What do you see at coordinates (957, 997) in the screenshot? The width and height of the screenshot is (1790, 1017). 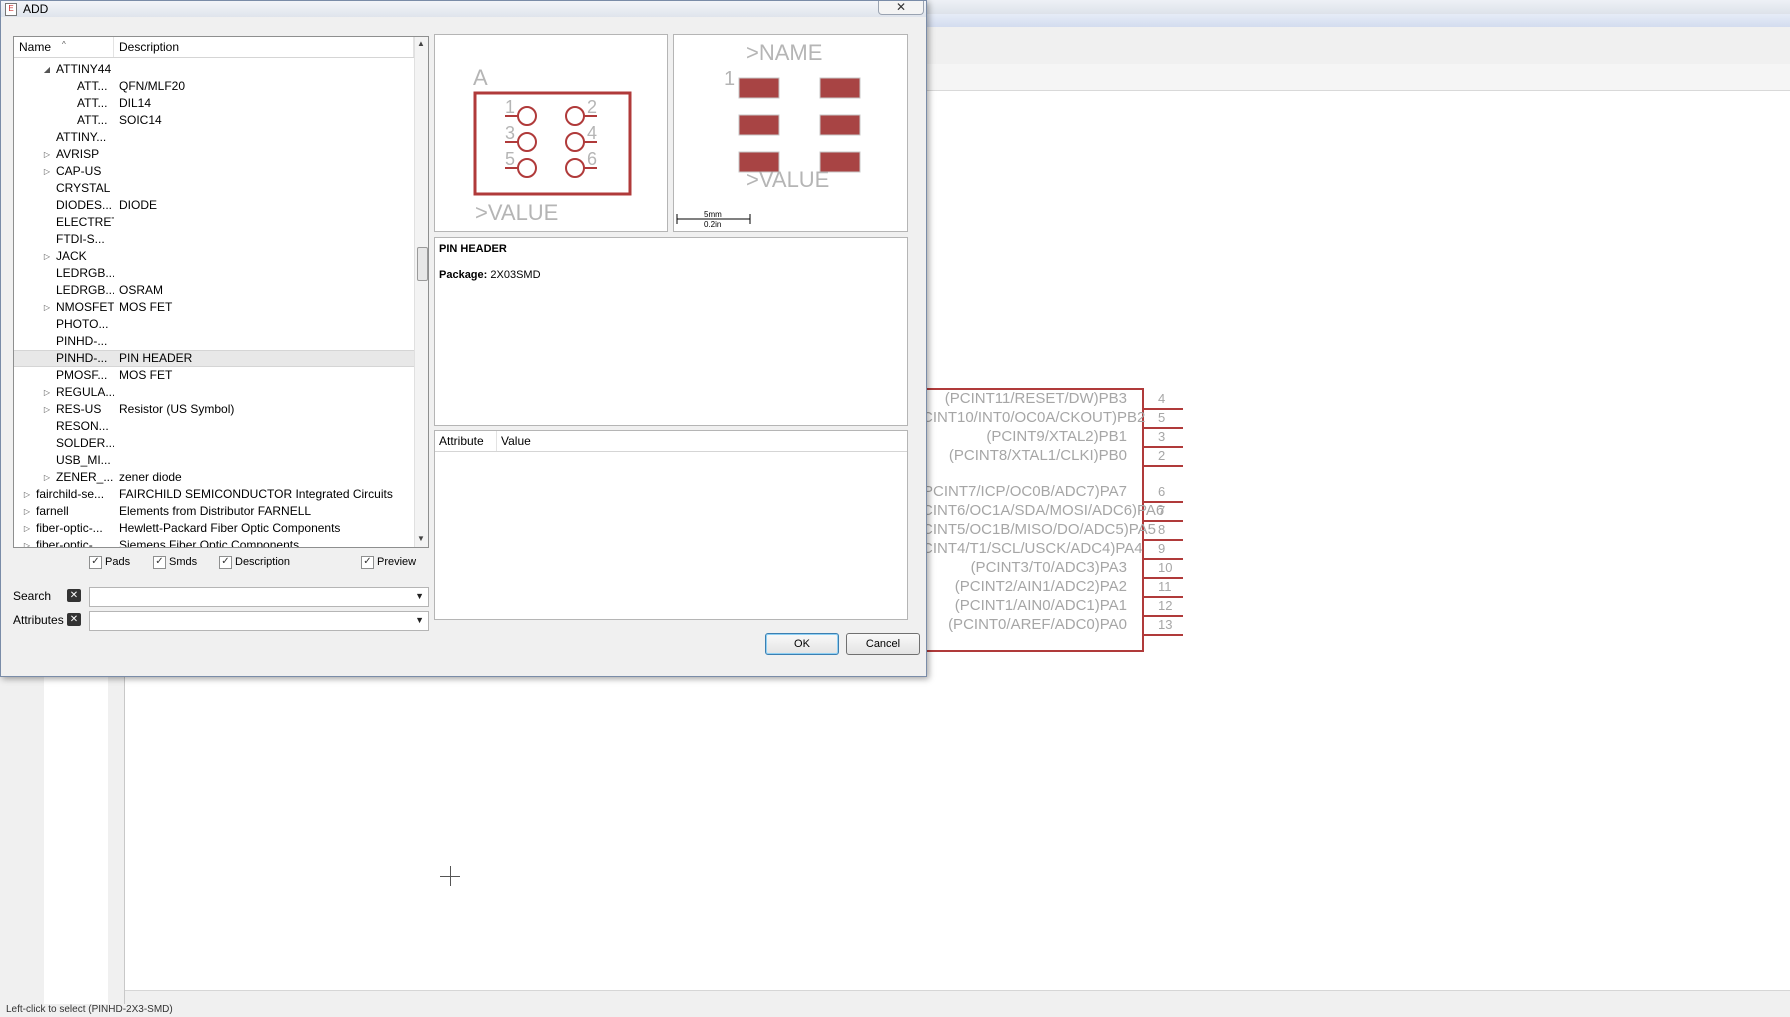 I see `canvas-horizontal-scrollbar` at bounding box center [957, 997].